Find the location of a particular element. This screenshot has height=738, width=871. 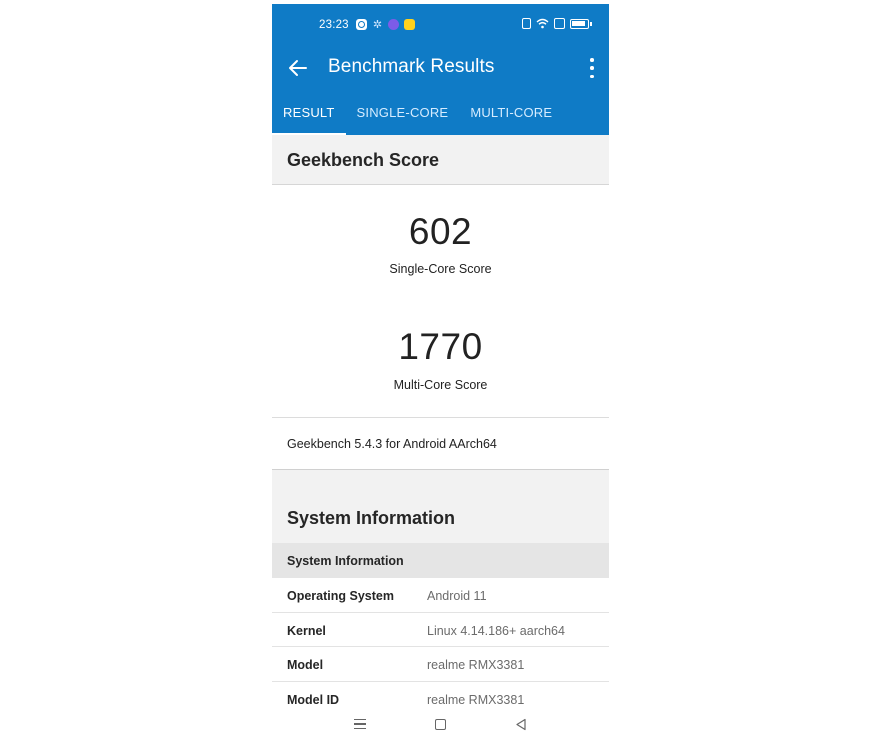

page-title: Benchmark Results is located at coordinates (411, 66).